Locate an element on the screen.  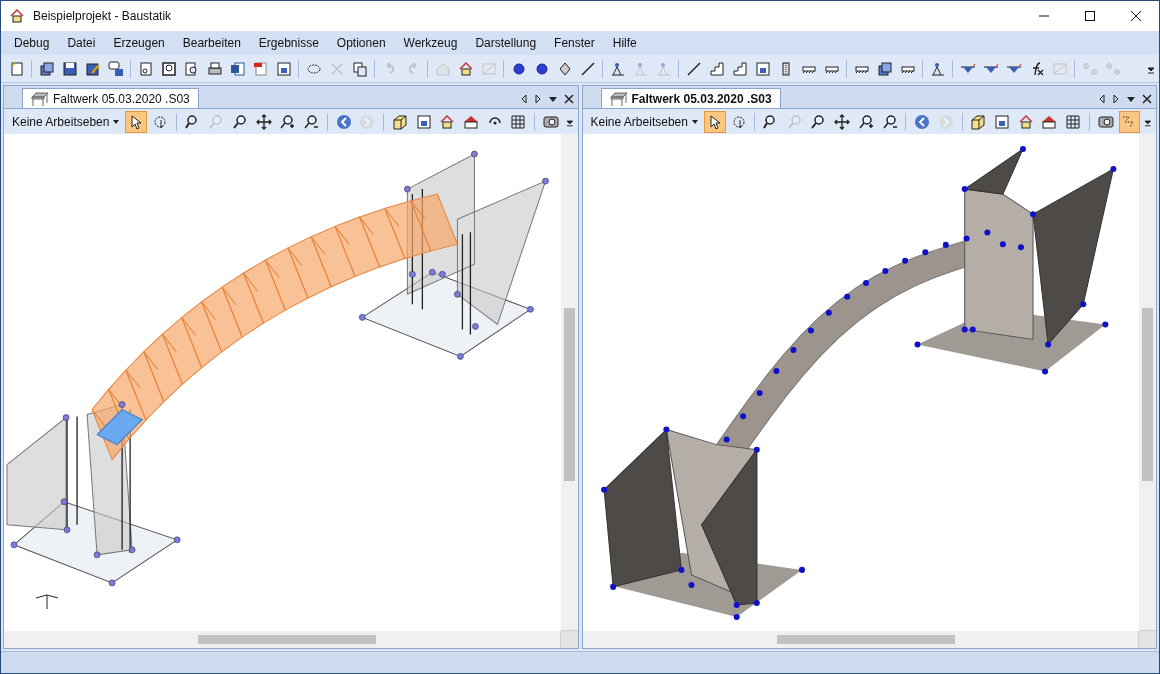
menu-item: Optionen is located at coordinates (361, 43).